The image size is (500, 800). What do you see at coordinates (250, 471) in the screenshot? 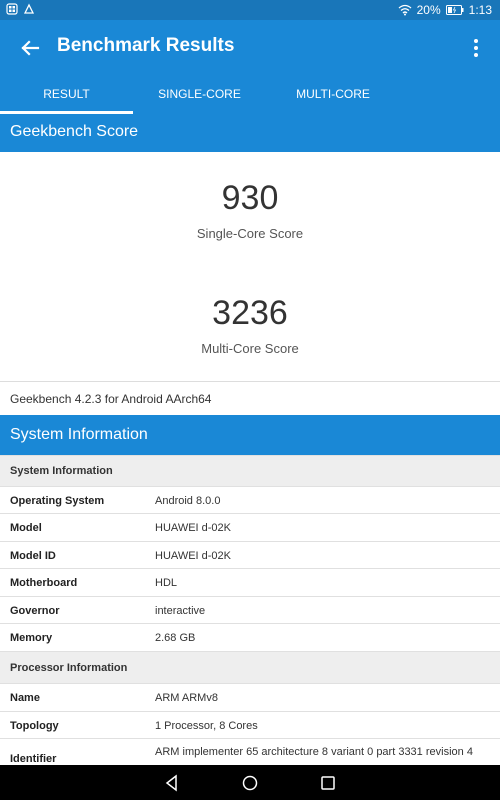
I see `group-header-system: System Information` at bounding box center [250, 471].